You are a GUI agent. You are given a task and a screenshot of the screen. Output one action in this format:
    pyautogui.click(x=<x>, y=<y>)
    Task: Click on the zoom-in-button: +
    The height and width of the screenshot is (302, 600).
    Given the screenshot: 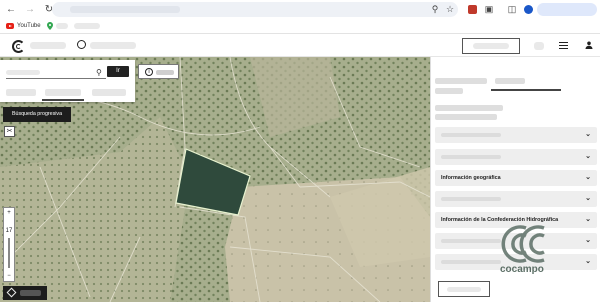 What is the action you would take?
    pyautogui.click(x=9, y=213)
    